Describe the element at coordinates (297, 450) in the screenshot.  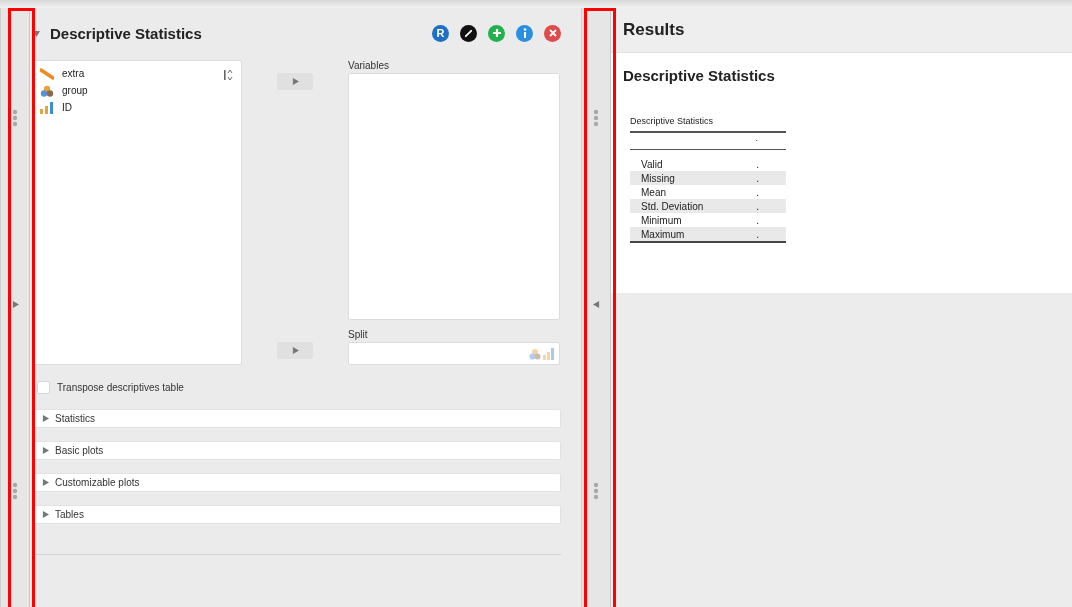
I see `section-header: Basic plots` at that location.